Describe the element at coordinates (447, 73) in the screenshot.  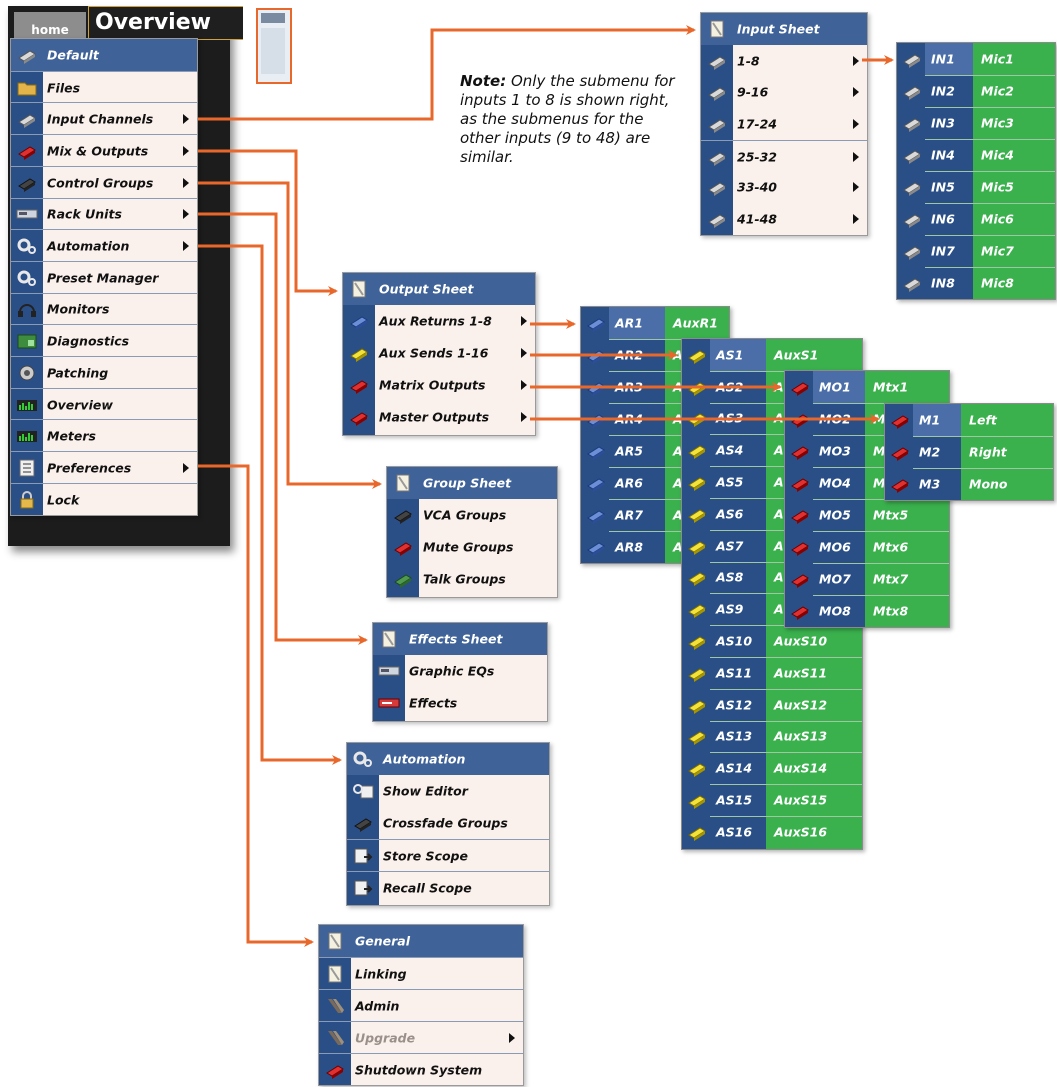
I see `arrow-input-channels` at that location.